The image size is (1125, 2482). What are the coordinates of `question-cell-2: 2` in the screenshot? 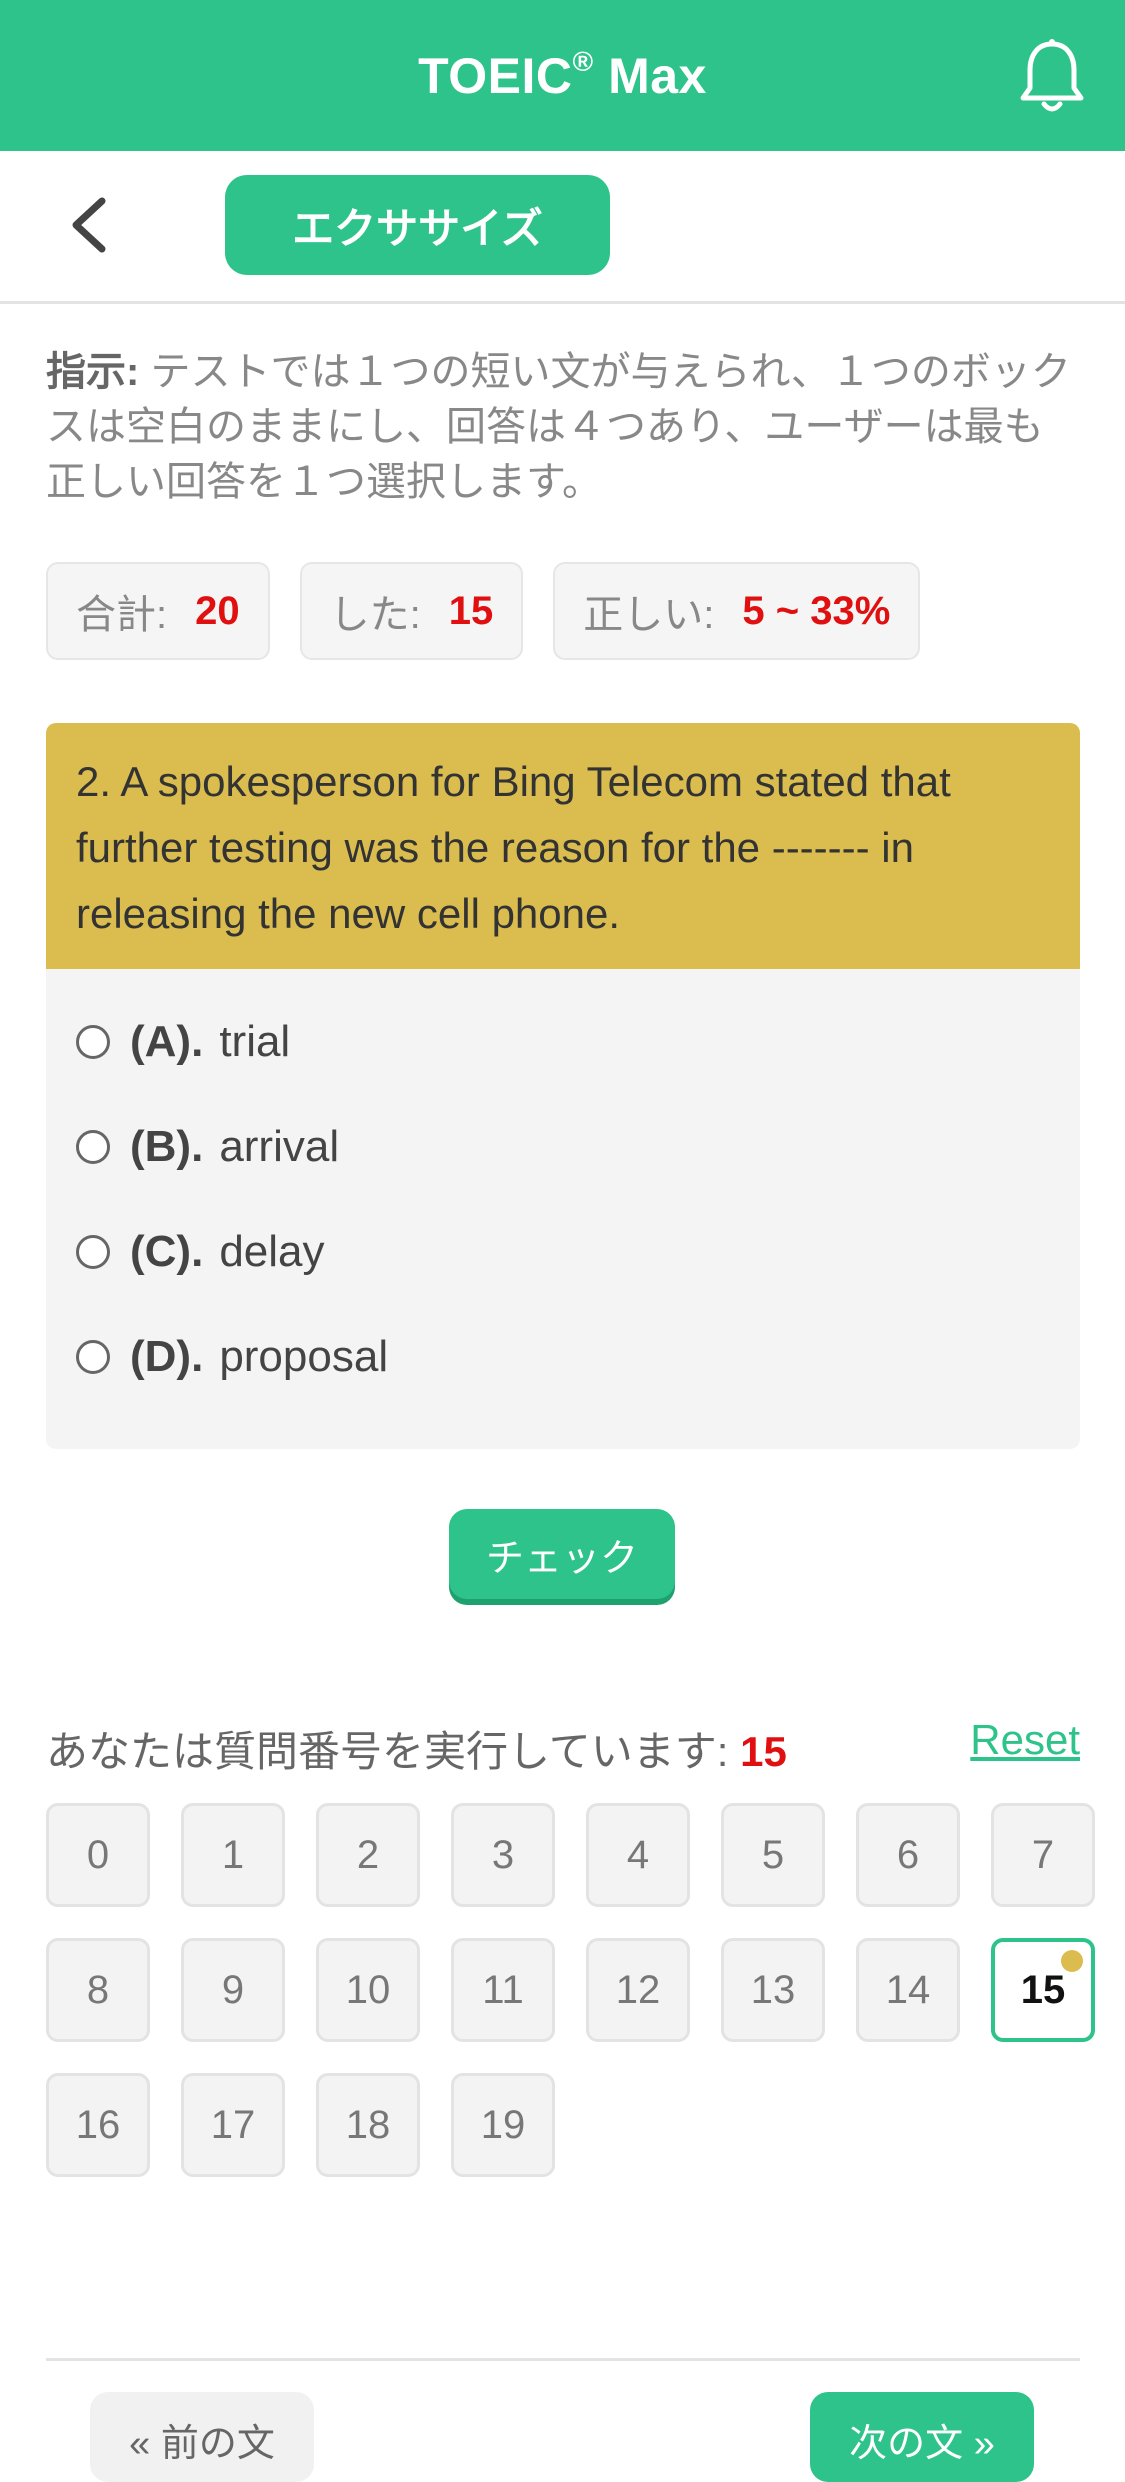 It's located at (368, 1855).